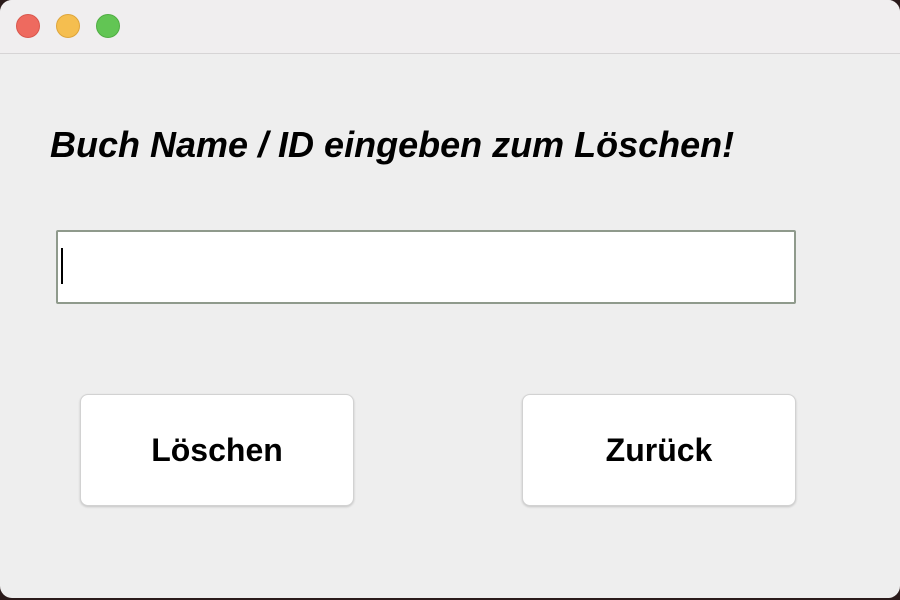 Image resolution: width=900 pixels, height=600 pixels. I want to click on back-button-label: Zurück, so click(659, 449).